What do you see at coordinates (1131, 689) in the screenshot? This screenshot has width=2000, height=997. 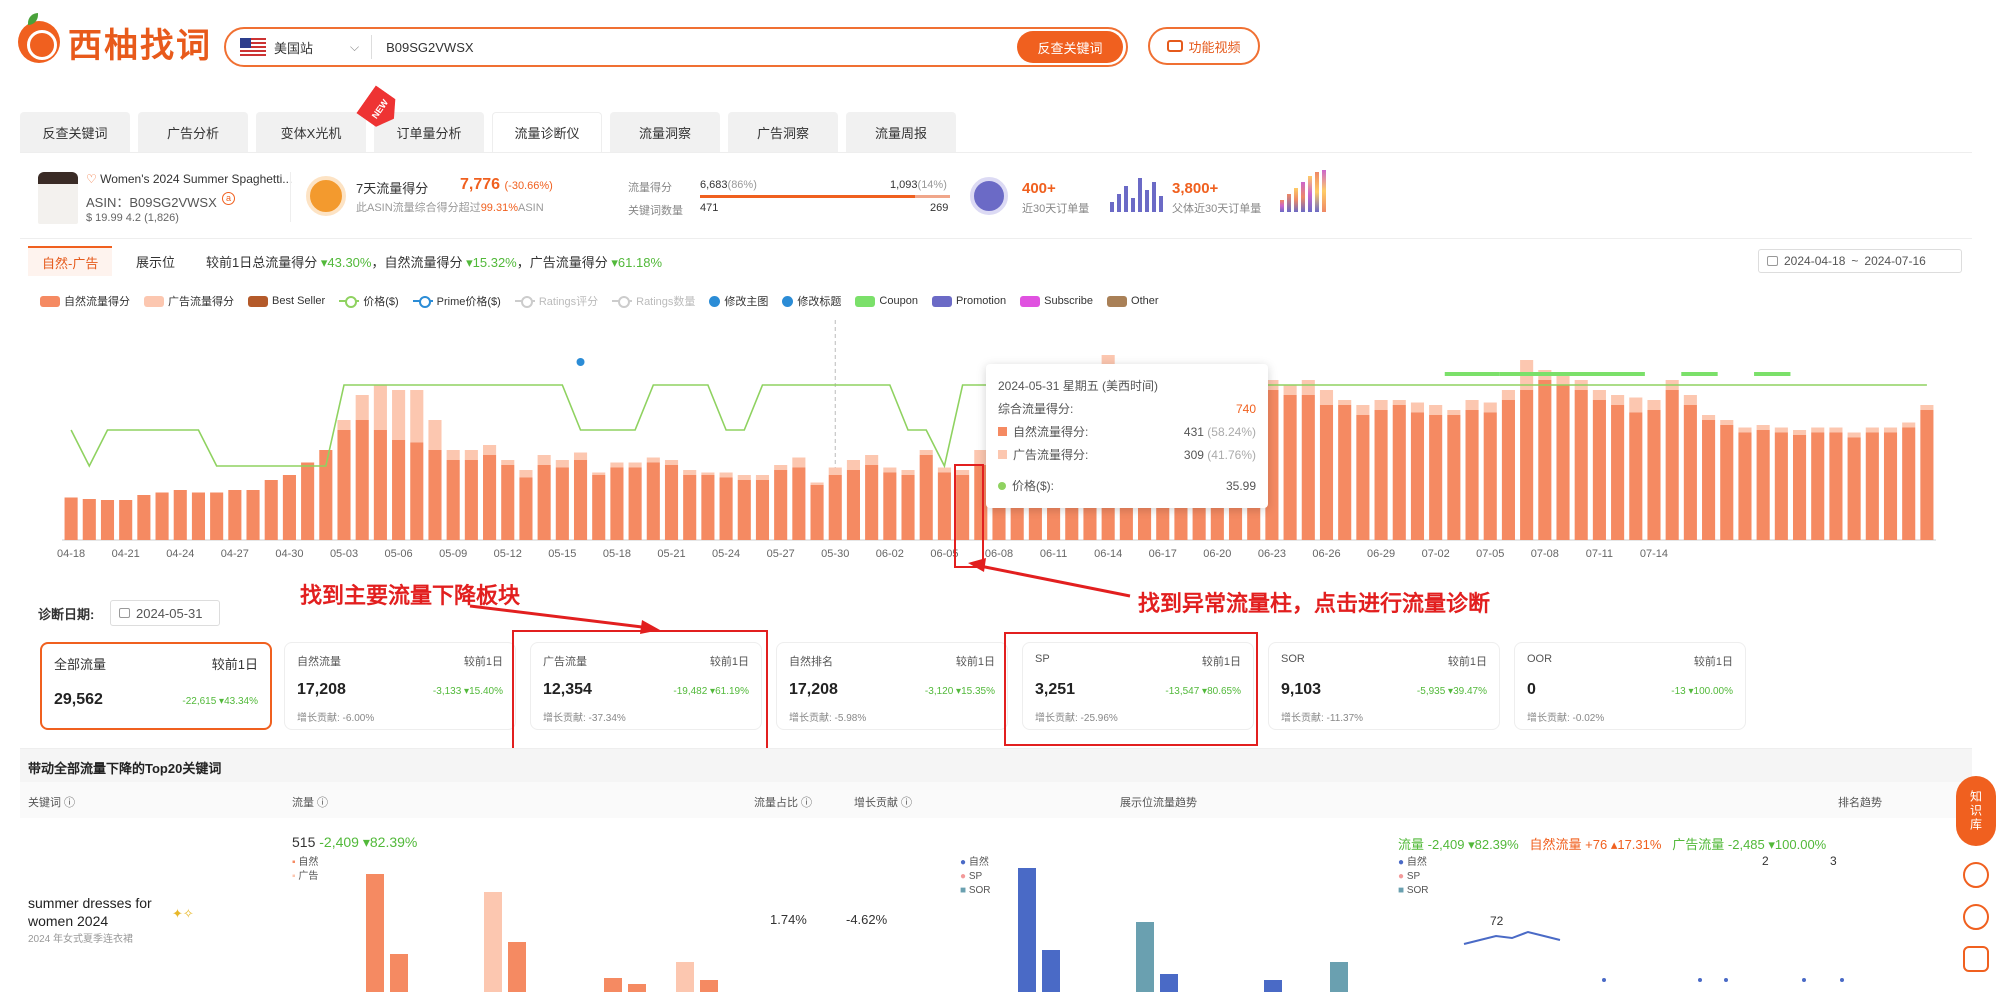 I see `sp-card-highlight` at bounding box center [1131, 689].